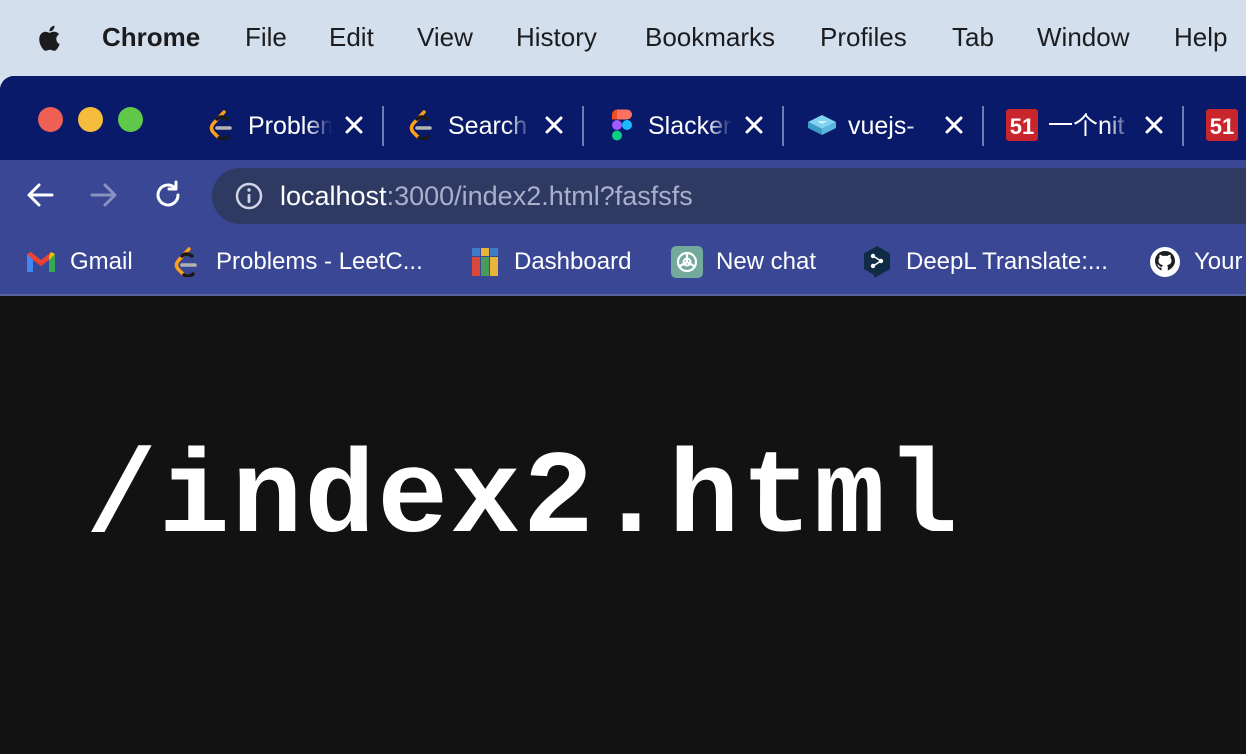  I want to click on browser-tab: Search, so click(500, 125).